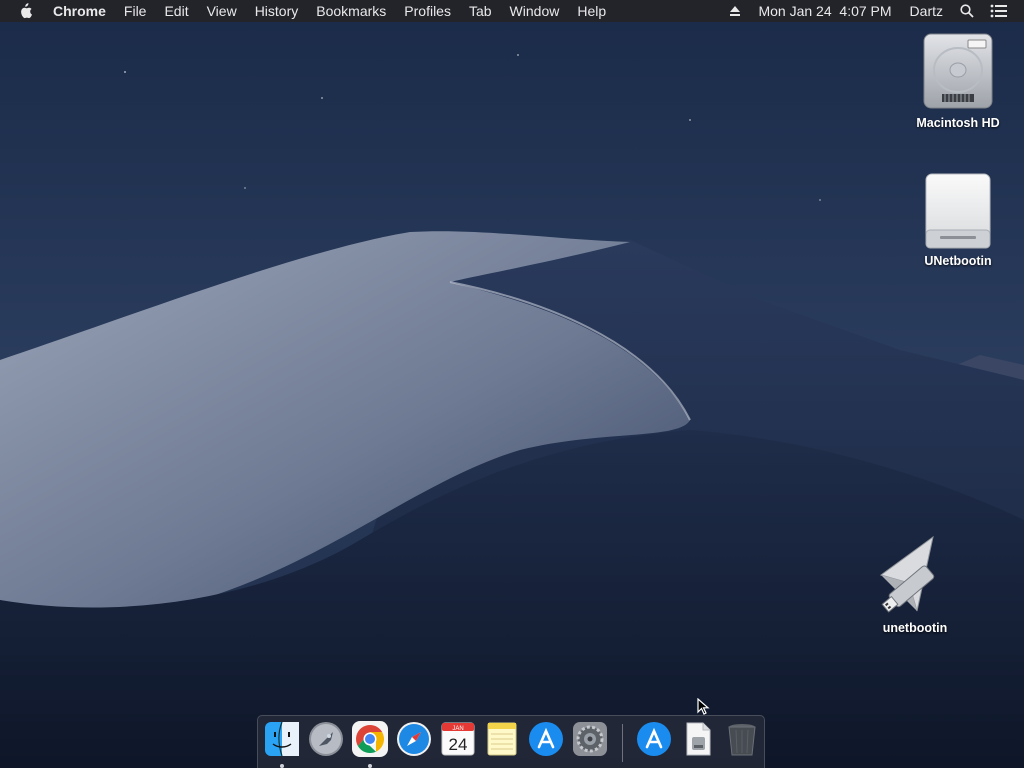 This screenshot has width=1024, height=768. Describe the element at coordinates (958, 71) in the screenshot. I see `hard-drive-icon` at that location.